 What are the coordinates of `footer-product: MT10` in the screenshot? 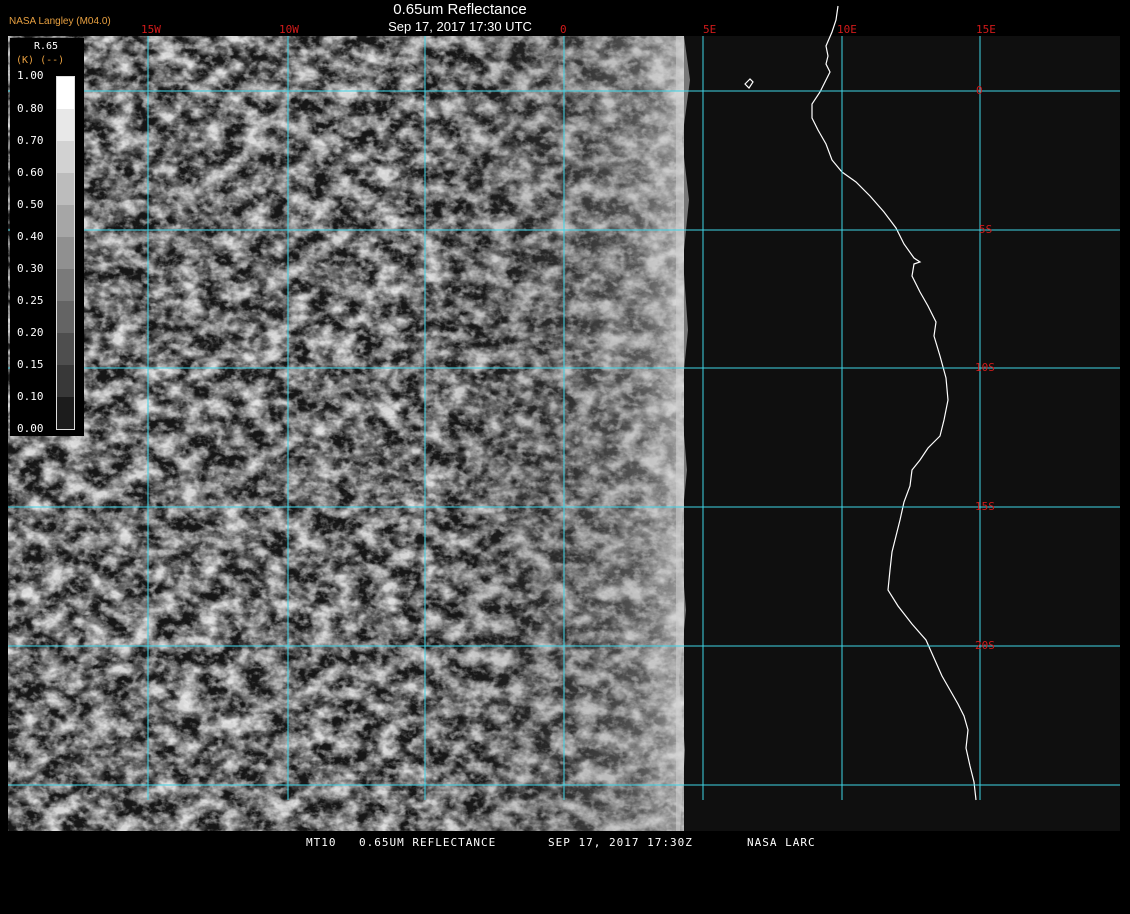 It's located at (321, 842).